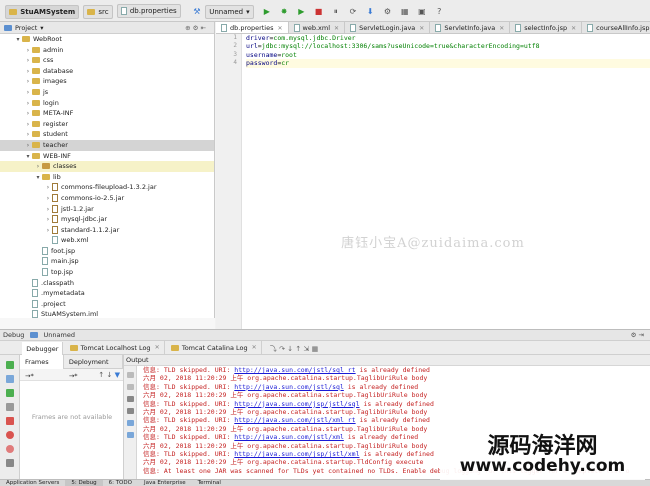 The image size is (650, 486). What do you see at coordinates (107, 113) in the screenshot?
I see `tree-item: › META-INF` at bounding box center [107, 113].